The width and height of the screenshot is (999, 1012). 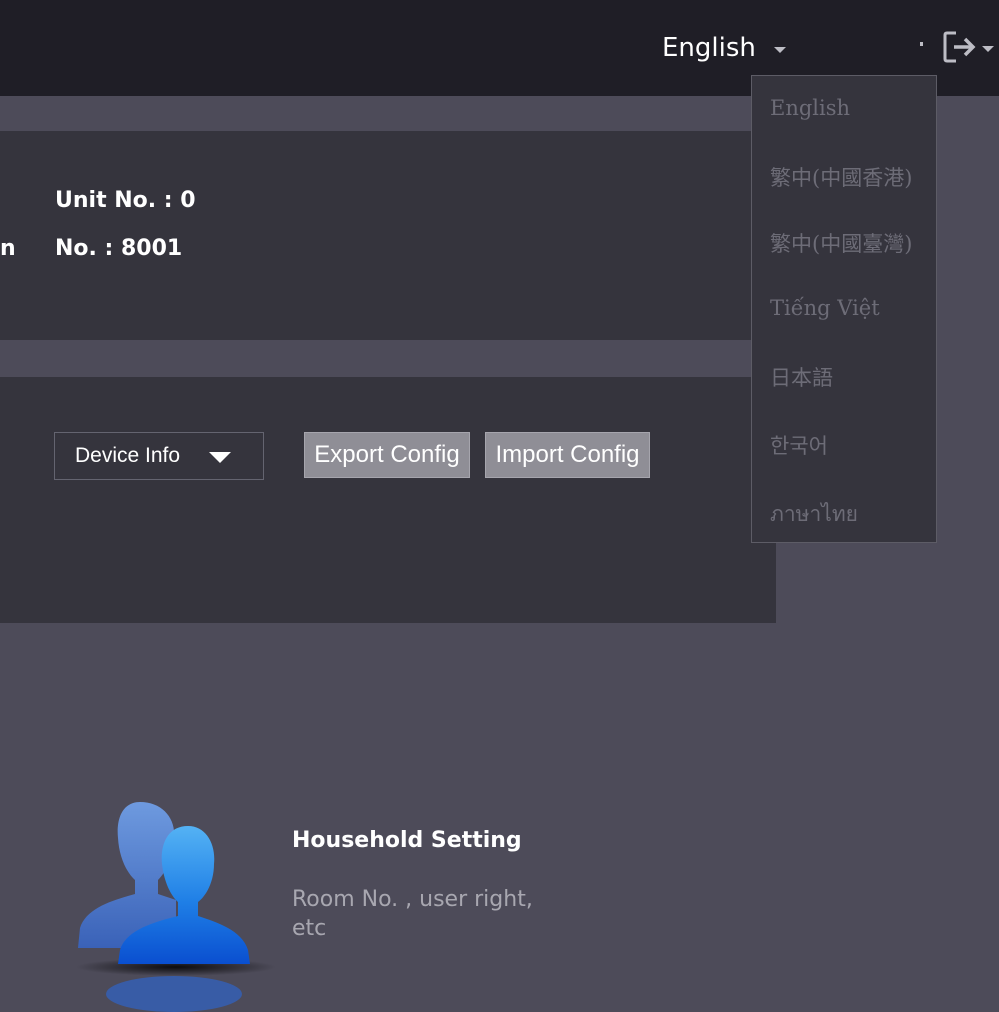 I want to click on logout-caret-icon, so click(x=988, y=49).